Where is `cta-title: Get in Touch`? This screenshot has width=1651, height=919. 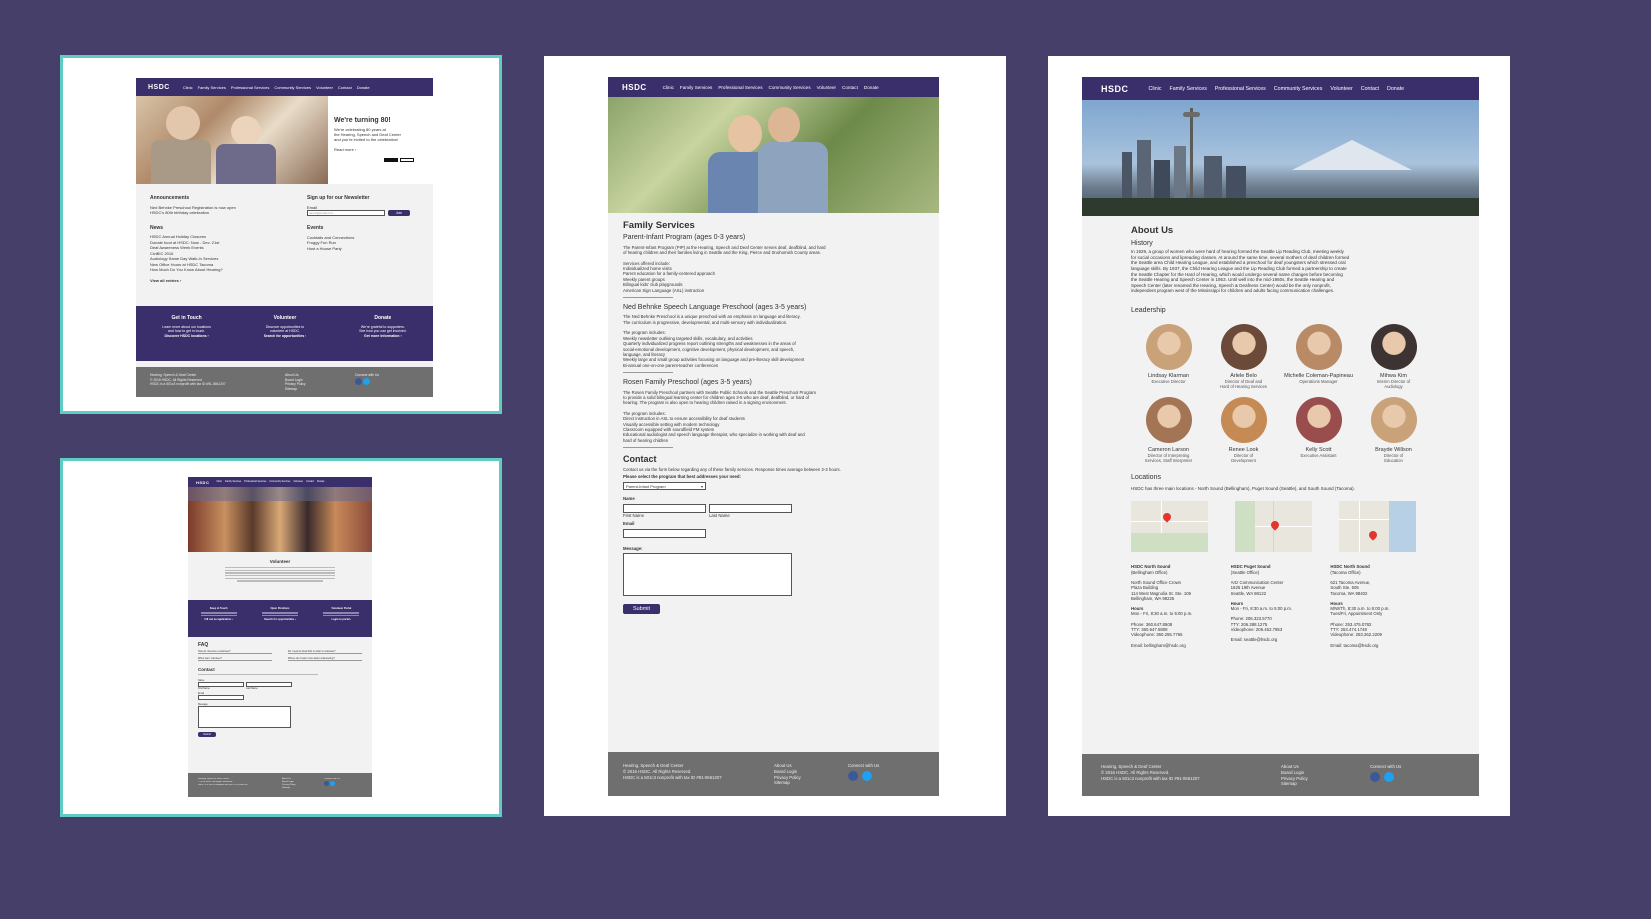 cta-title: Get in Touch is located at coordinates (186, 318).